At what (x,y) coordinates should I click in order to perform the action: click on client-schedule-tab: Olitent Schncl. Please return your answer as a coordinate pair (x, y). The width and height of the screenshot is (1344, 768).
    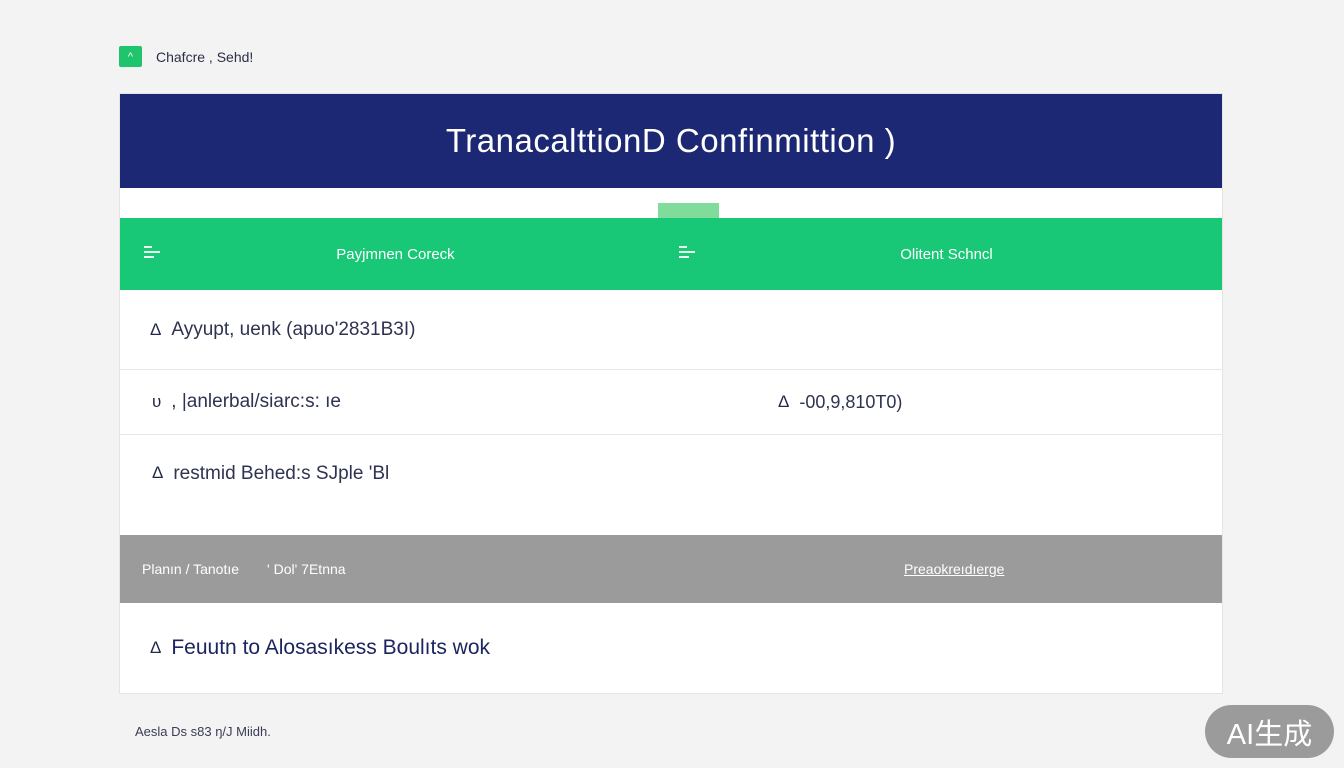
    Looking at the image, I should click on (946, 254).